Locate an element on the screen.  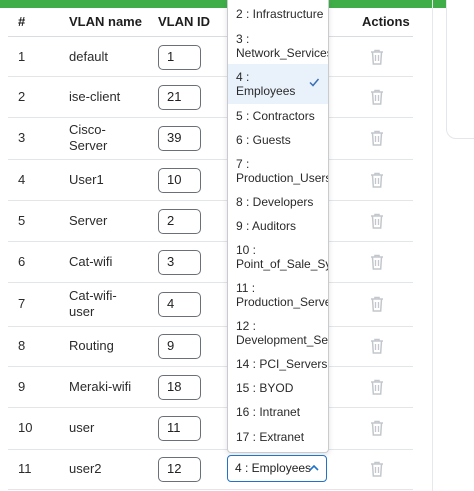
header-number: # is located at coordinates (22, 21).